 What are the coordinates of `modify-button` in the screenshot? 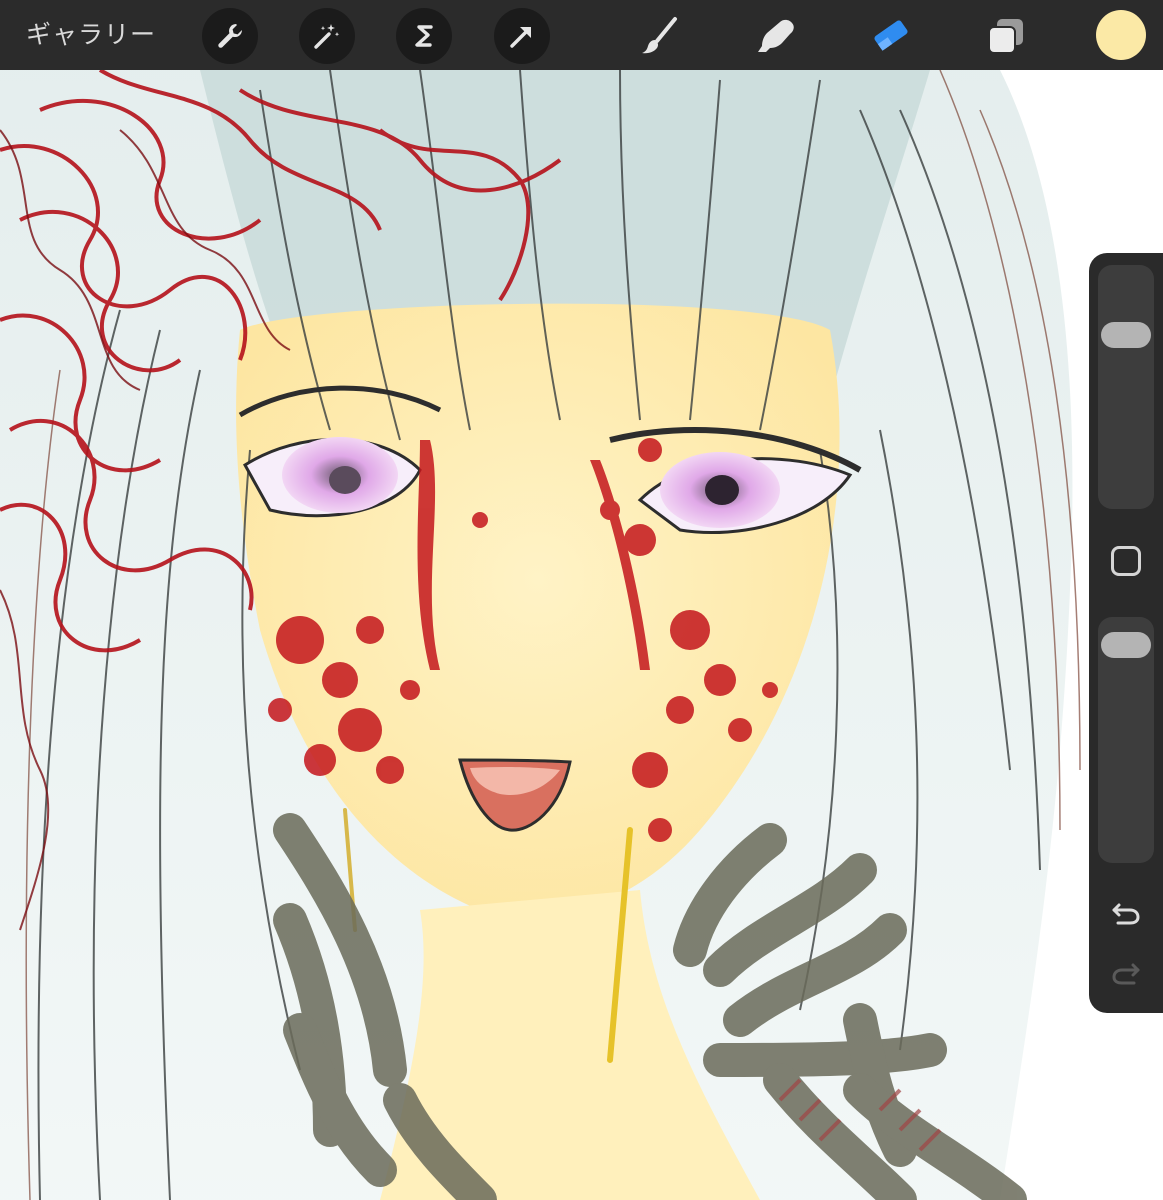 It's located at (1126, 561).